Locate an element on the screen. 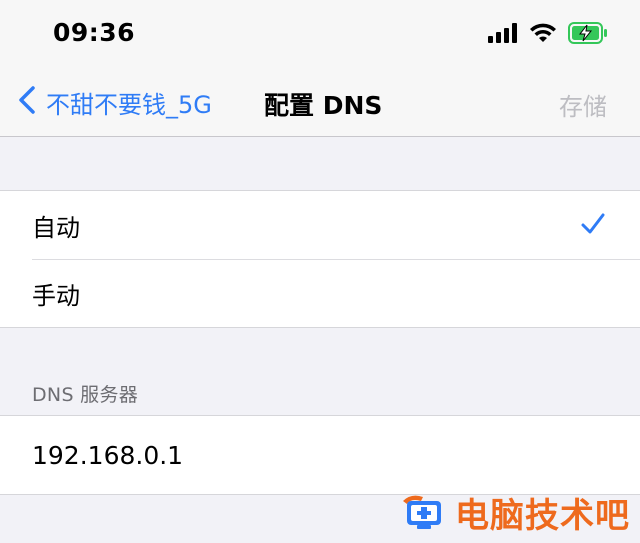 The height and width of the screenshot is (543, 640). option-label: 自动 is located at coordinates (56, 227).